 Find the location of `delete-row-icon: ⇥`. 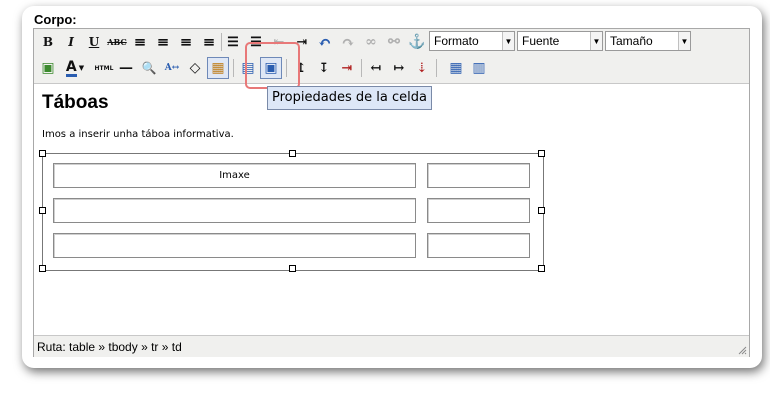

delete-row-icon: ⇥ is located at coordinates (347, 68).